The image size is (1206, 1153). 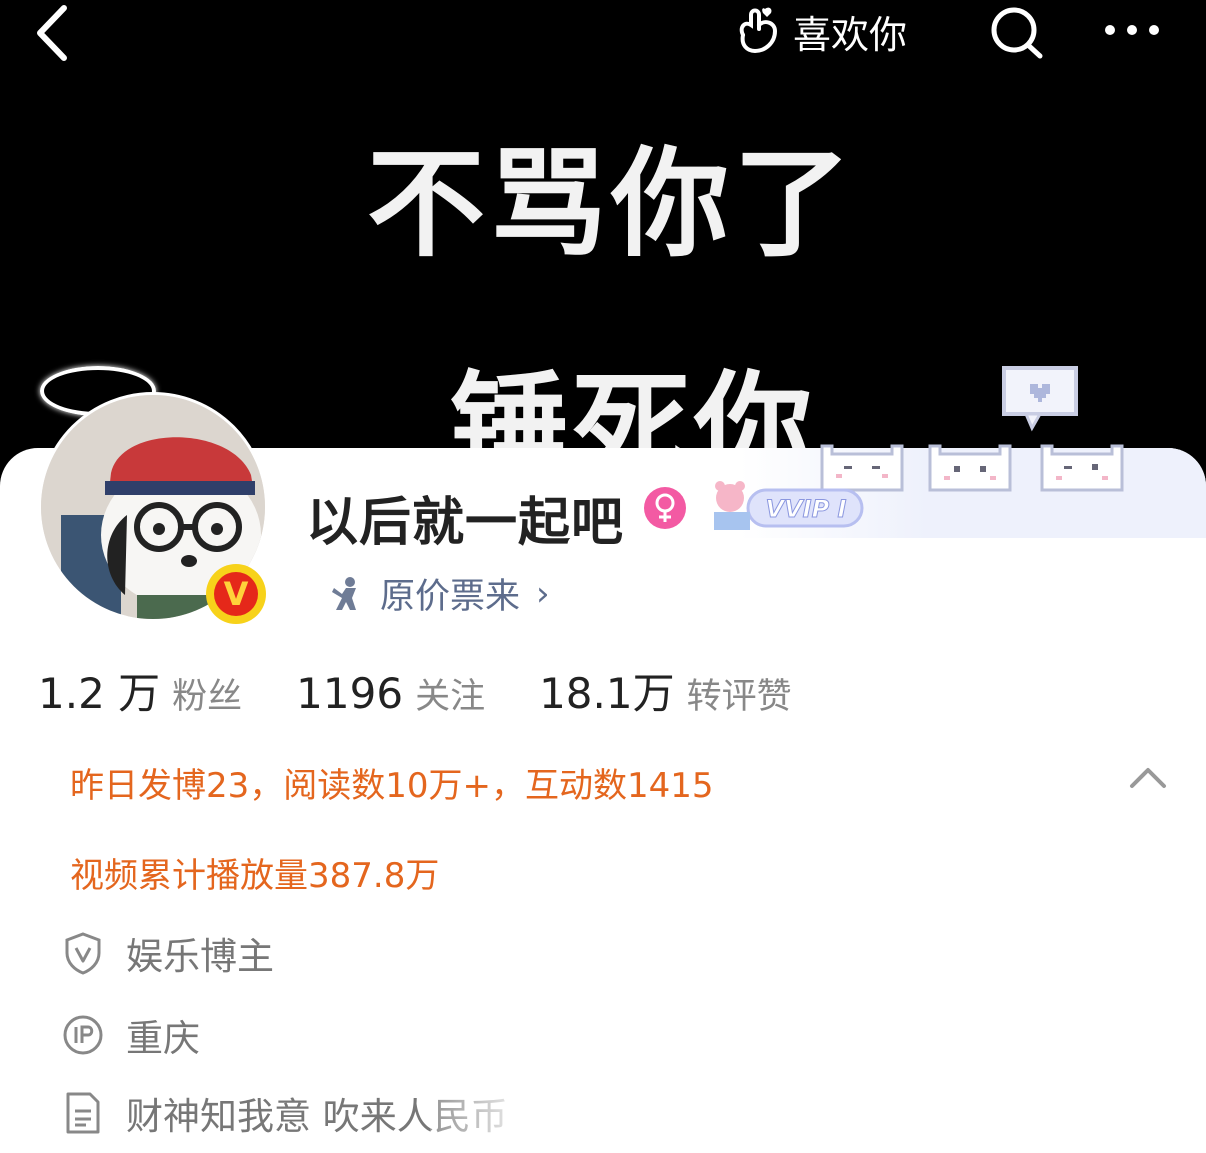 I want to click on stat-label: 粉丝, so click(x=207, y=697).